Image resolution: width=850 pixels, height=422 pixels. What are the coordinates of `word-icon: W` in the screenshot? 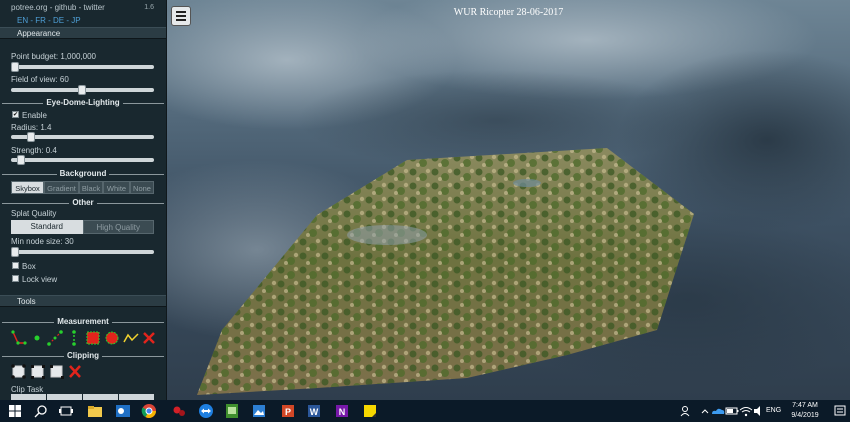 It's located at (314, 411).